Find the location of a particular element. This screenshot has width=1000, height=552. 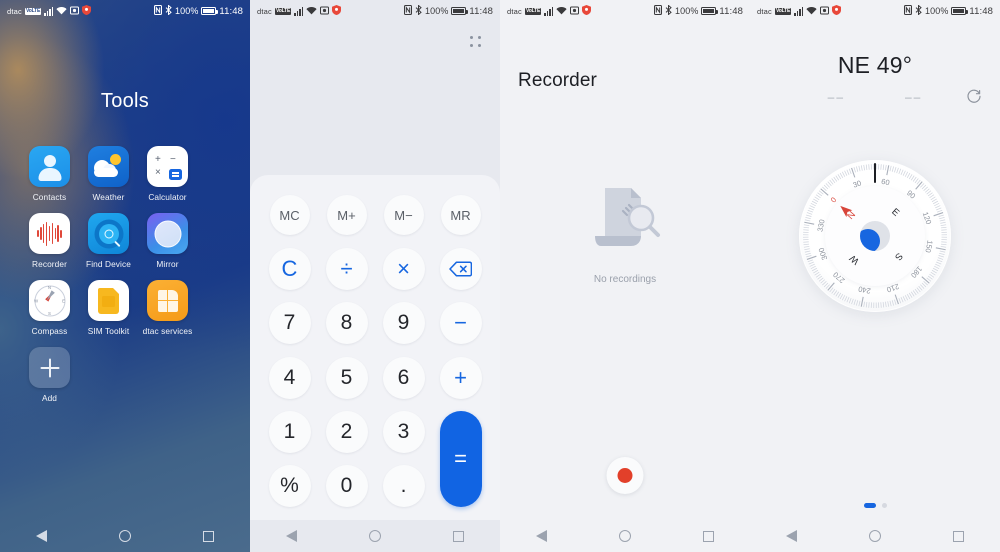

find-device-icon is located at coordinates (108, 233).